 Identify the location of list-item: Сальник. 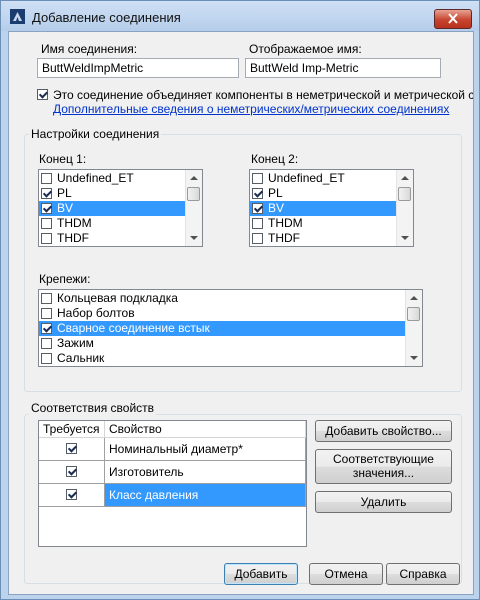
(222, 358).